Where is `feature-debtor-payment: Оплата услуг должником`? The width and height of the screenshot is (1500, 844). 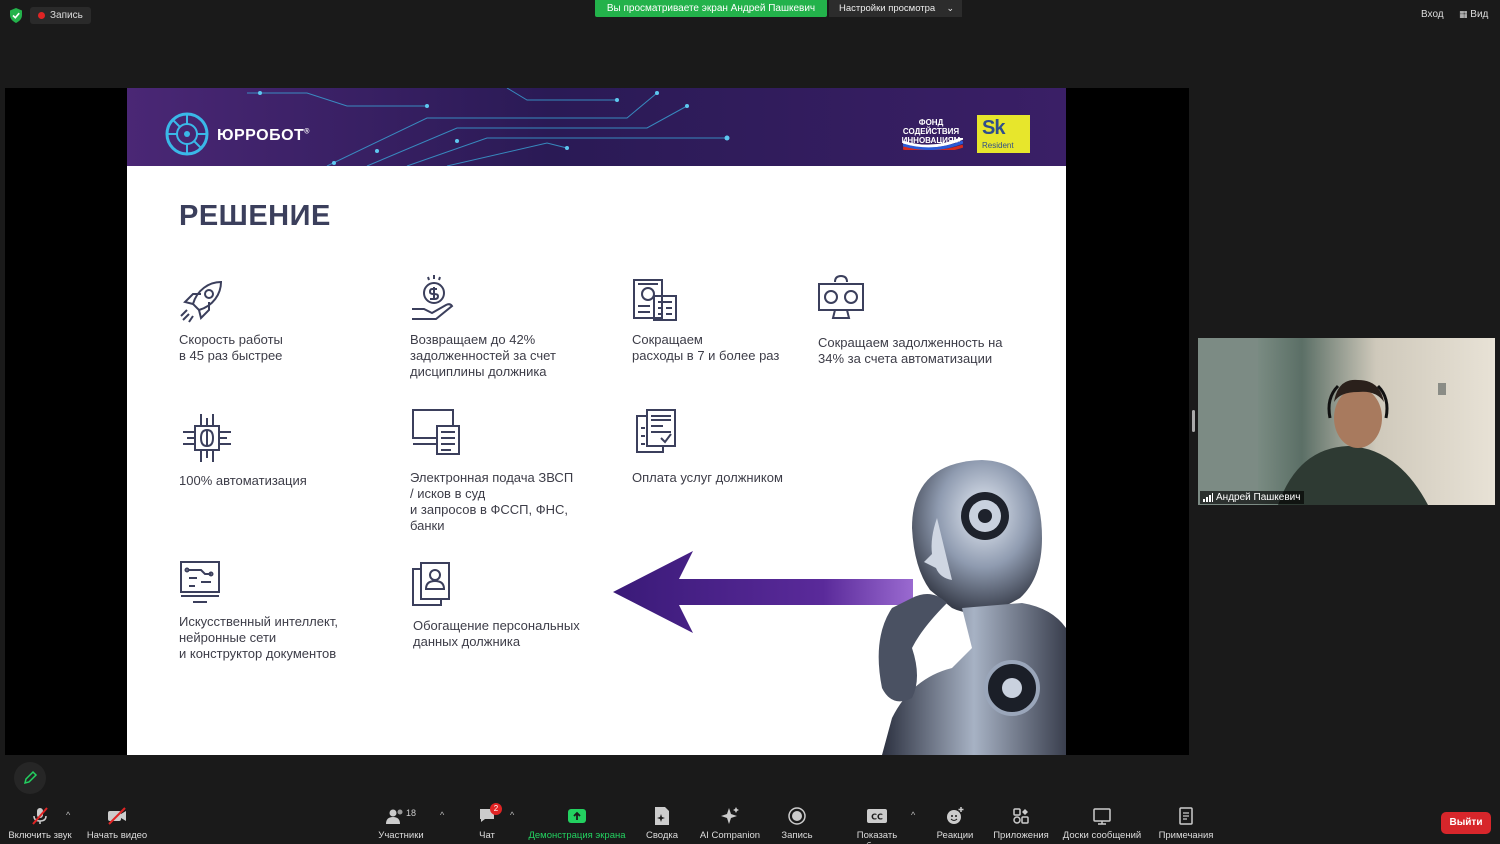
feature-debtor-payment: Оплата услуг должником is located at coordinates (707, 477).